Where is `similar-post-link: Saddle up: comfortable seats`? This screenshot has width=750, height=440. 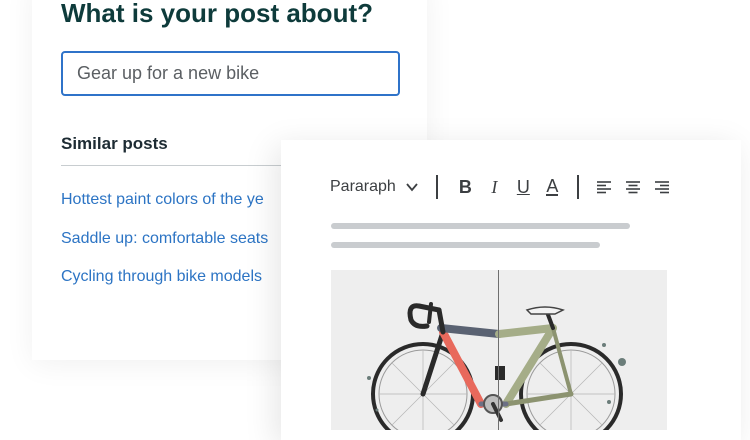 similar-post-link: Saddle up: comfortable seats is located at coordinates (164, 239).